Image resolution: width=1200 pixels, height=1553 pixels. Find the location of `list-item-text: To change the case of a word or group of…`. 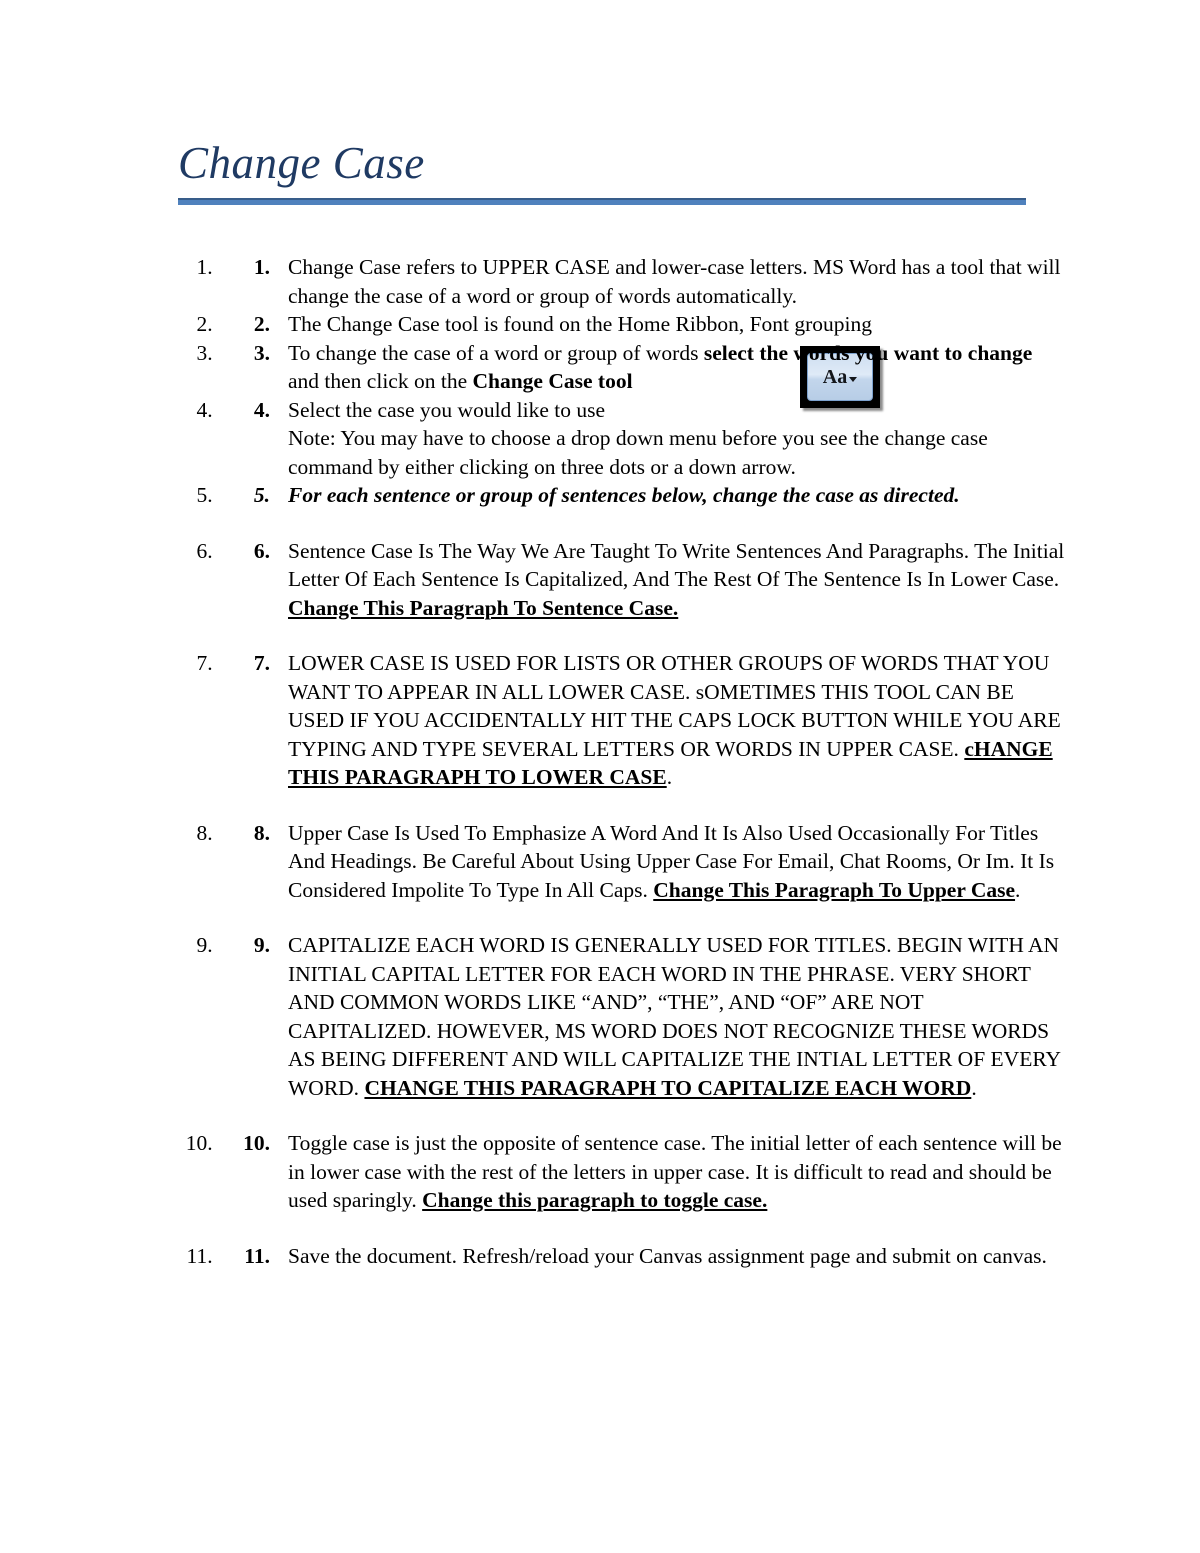

list-item-text: To change the case of a word or group of… is located at coordinates (678, 367).